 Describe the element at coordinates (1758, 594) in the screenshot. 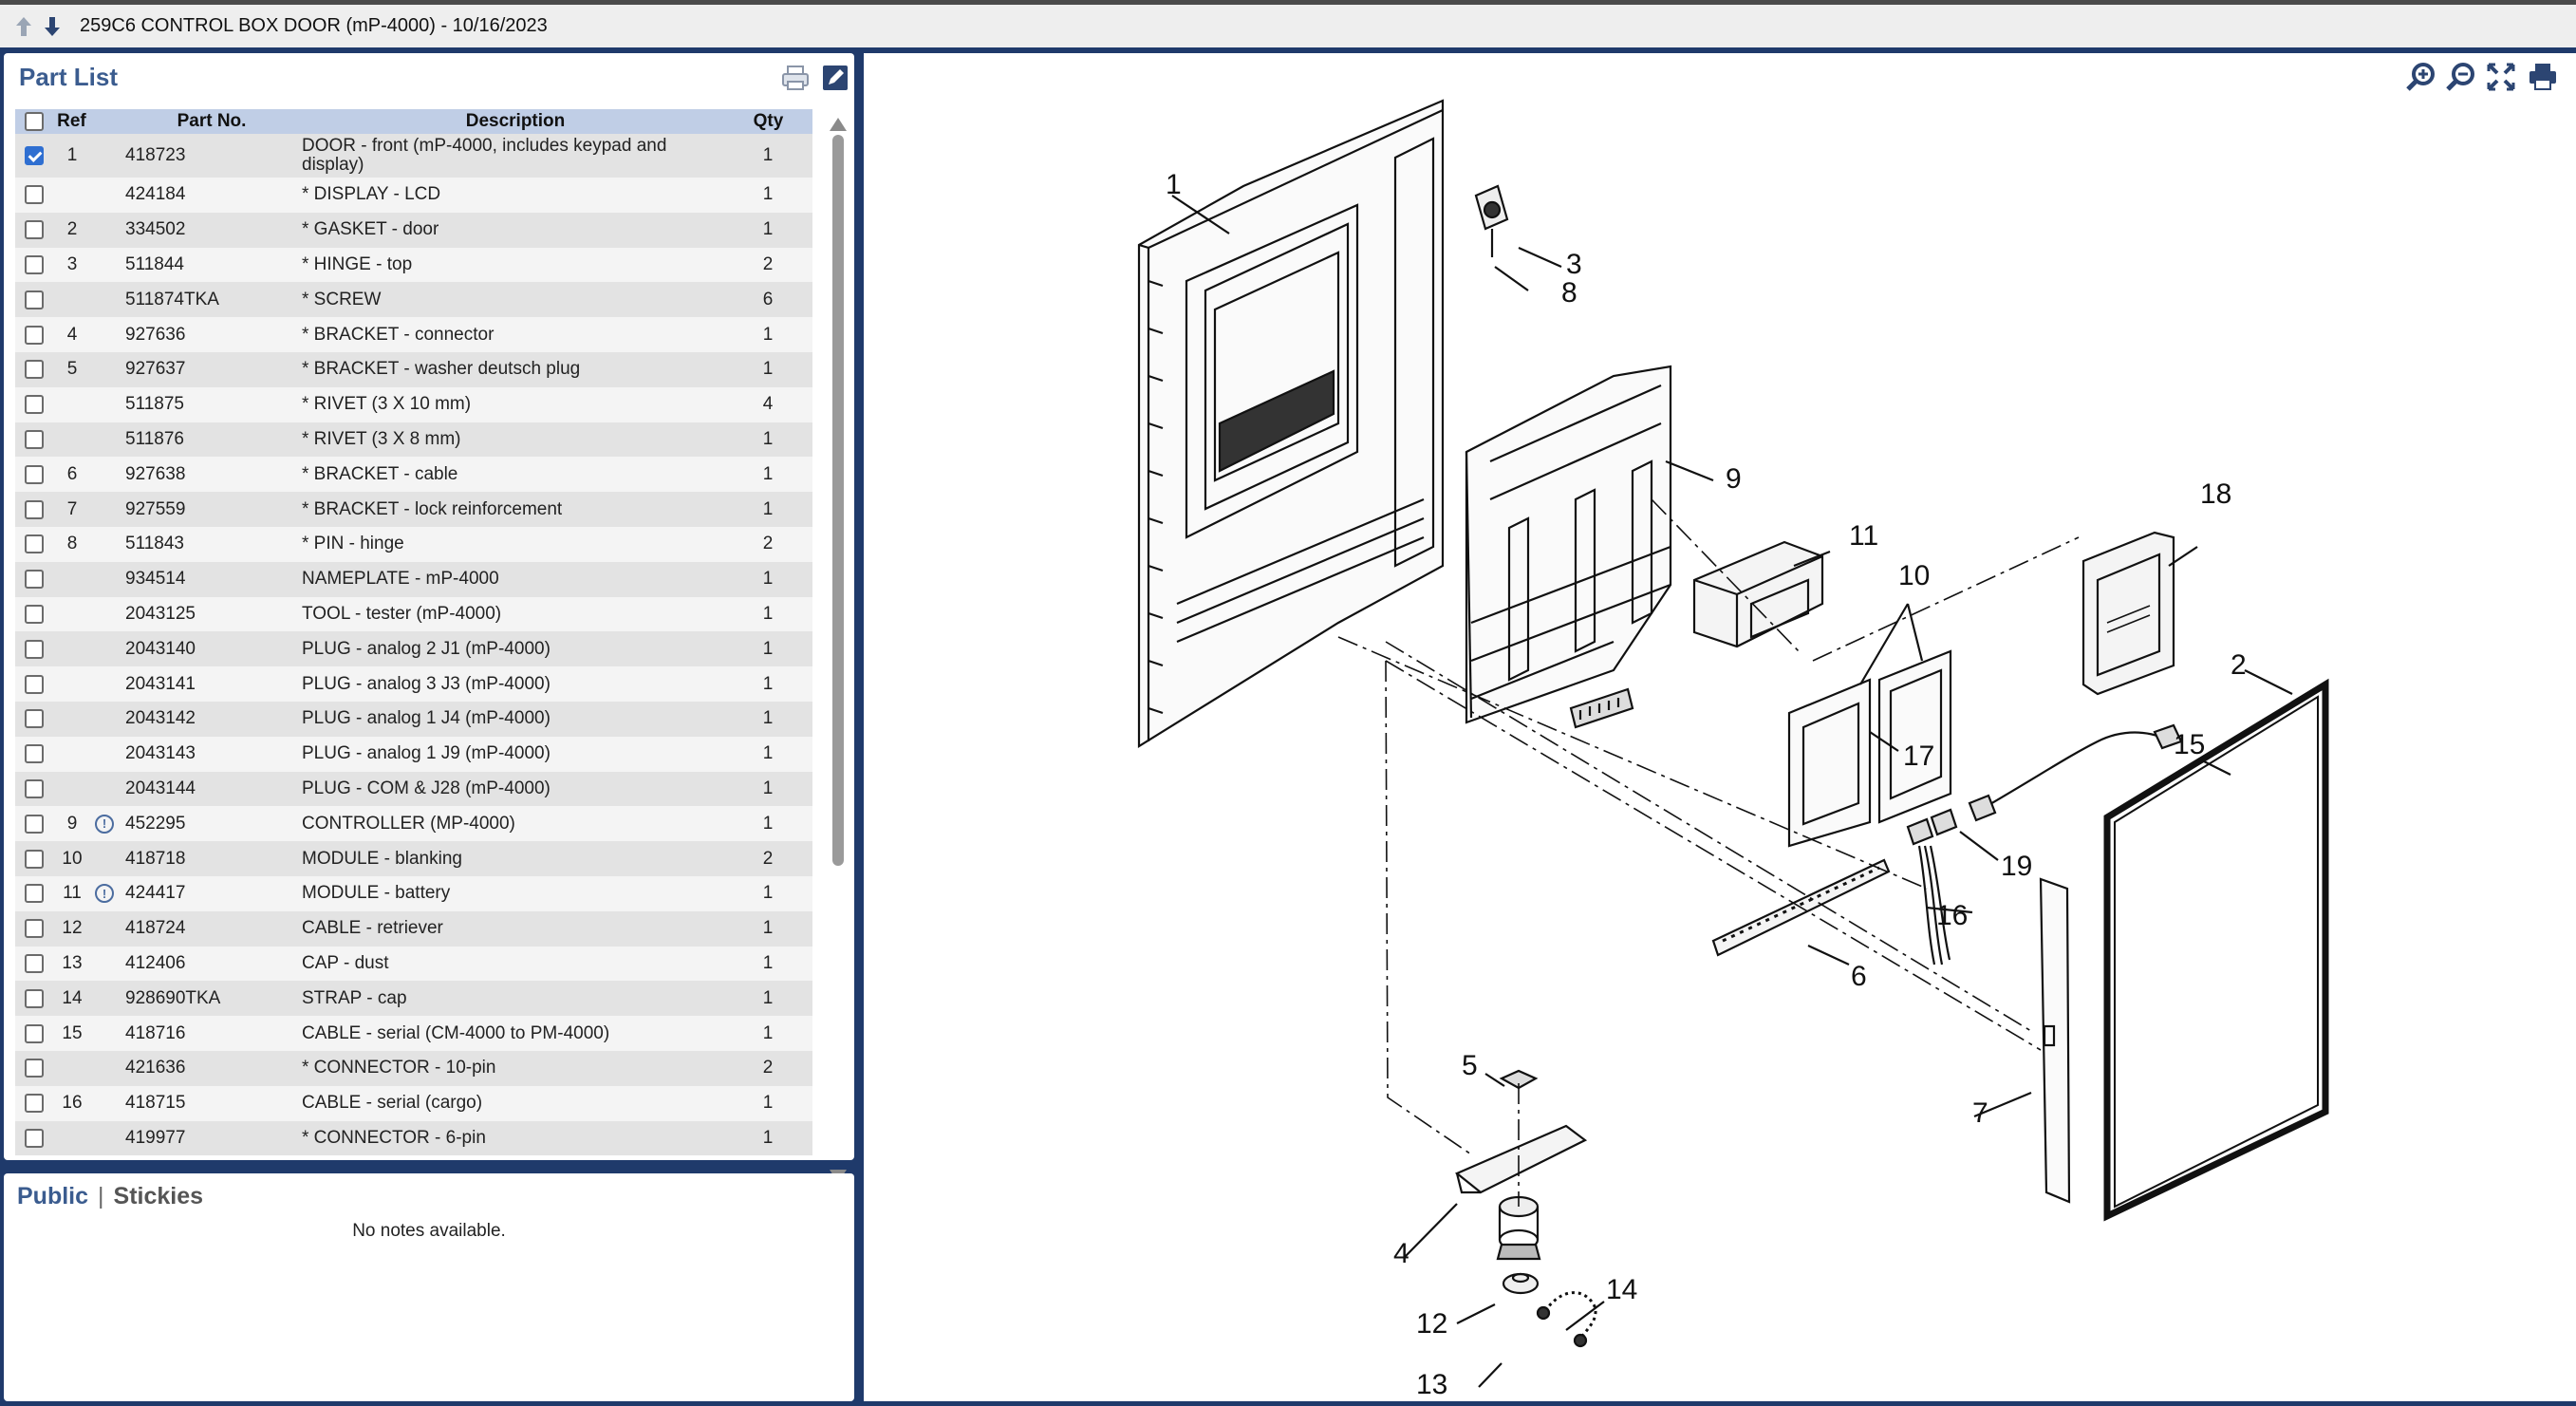

I see `part-battery-module` at that location.